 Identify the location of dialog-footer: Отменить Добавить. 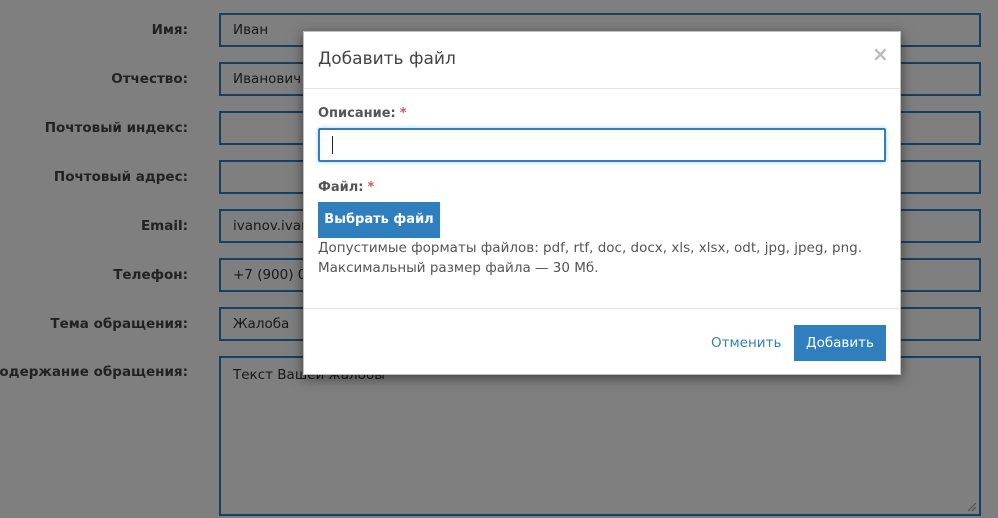
(602, 341).